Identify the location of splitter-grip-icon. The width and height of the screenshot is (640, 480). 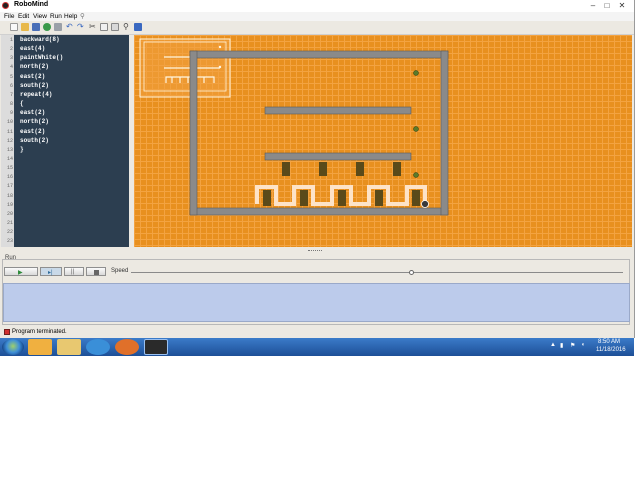
(315, 251).